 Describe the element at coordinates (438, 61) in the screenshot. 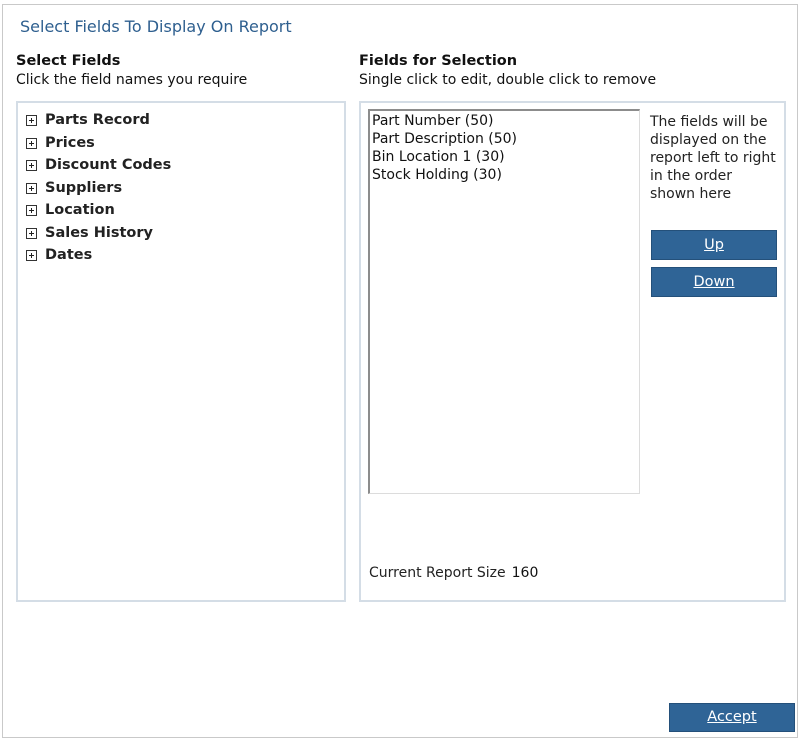

I see `fields-for-selection-heading: Fields for Selection` at that location.